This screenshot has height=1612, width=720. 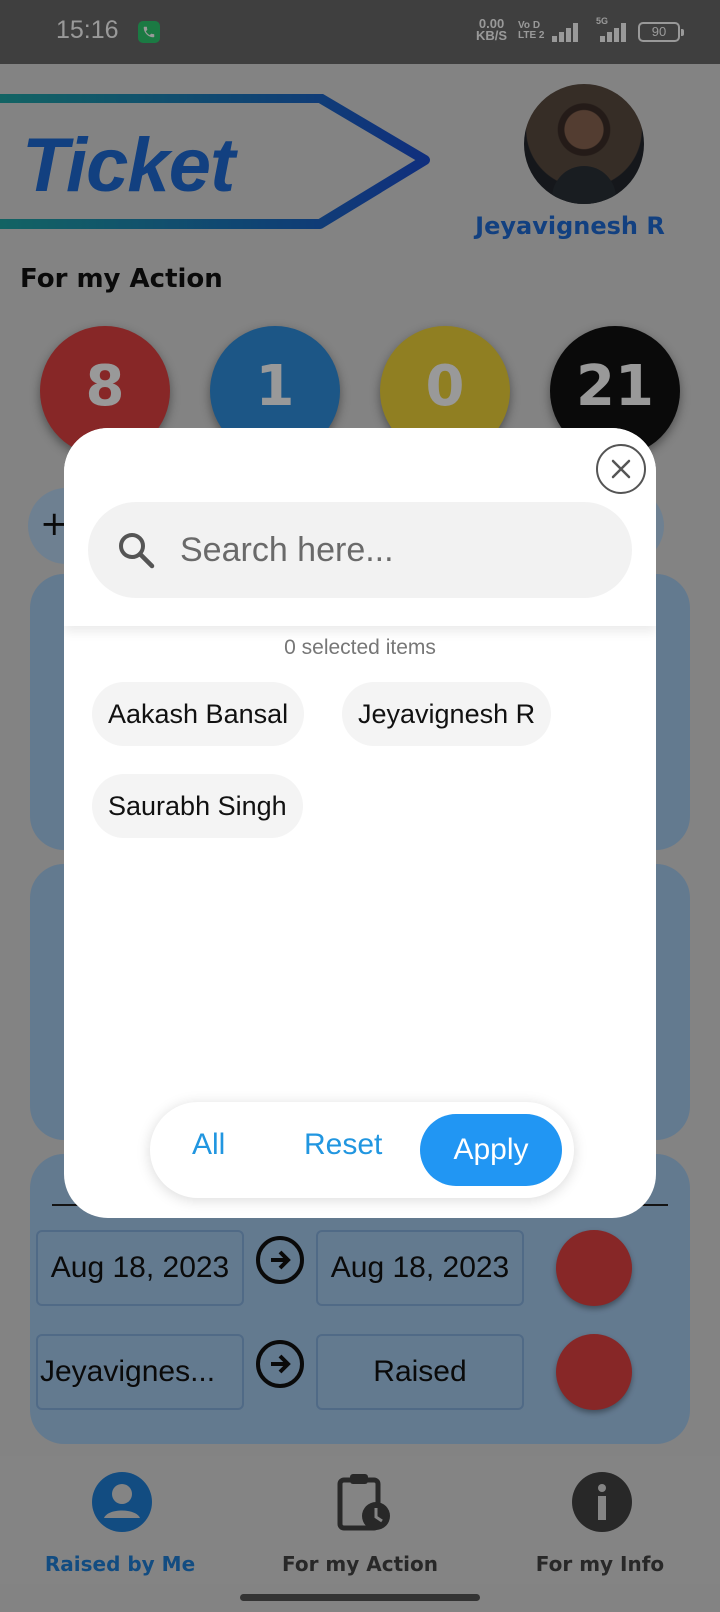 I want to click on search-icon, so click(x=137, y=551).